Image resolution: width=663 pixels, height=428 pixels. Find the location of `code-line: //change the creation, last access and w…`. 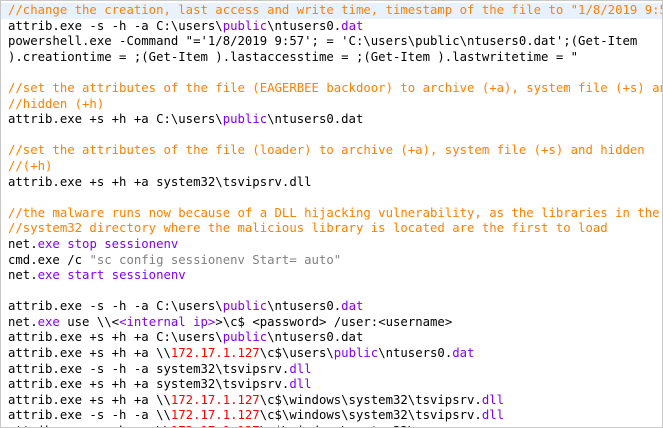

code-line: //change the creation, last access and w… is located at coordinates (332, 11).